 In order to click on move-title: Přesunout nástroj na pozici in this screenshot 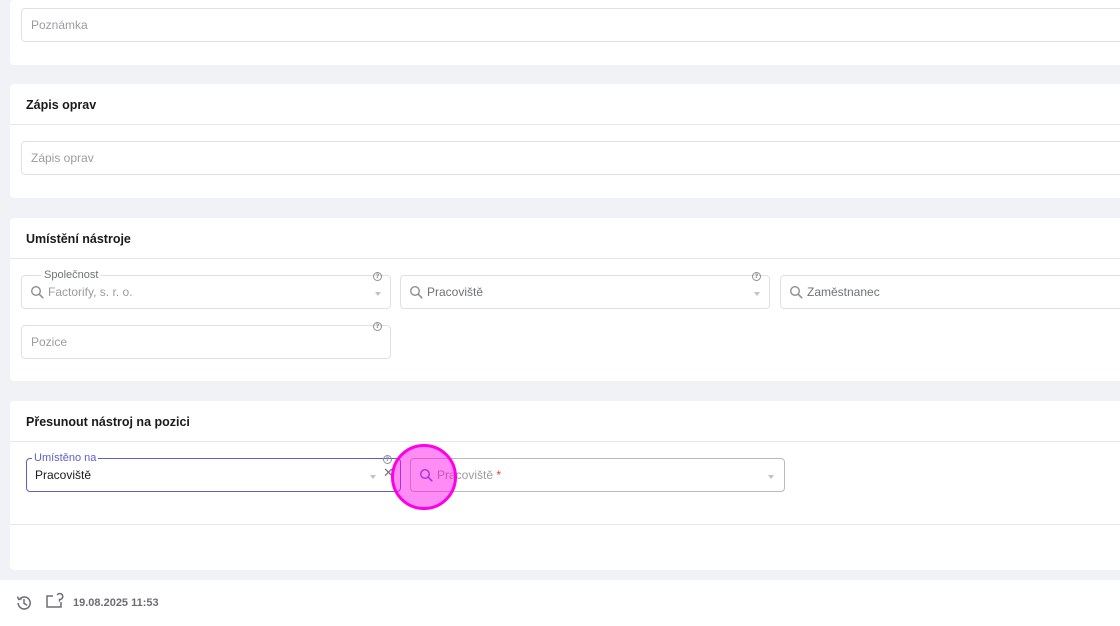, I will do `click(108, 422)`.